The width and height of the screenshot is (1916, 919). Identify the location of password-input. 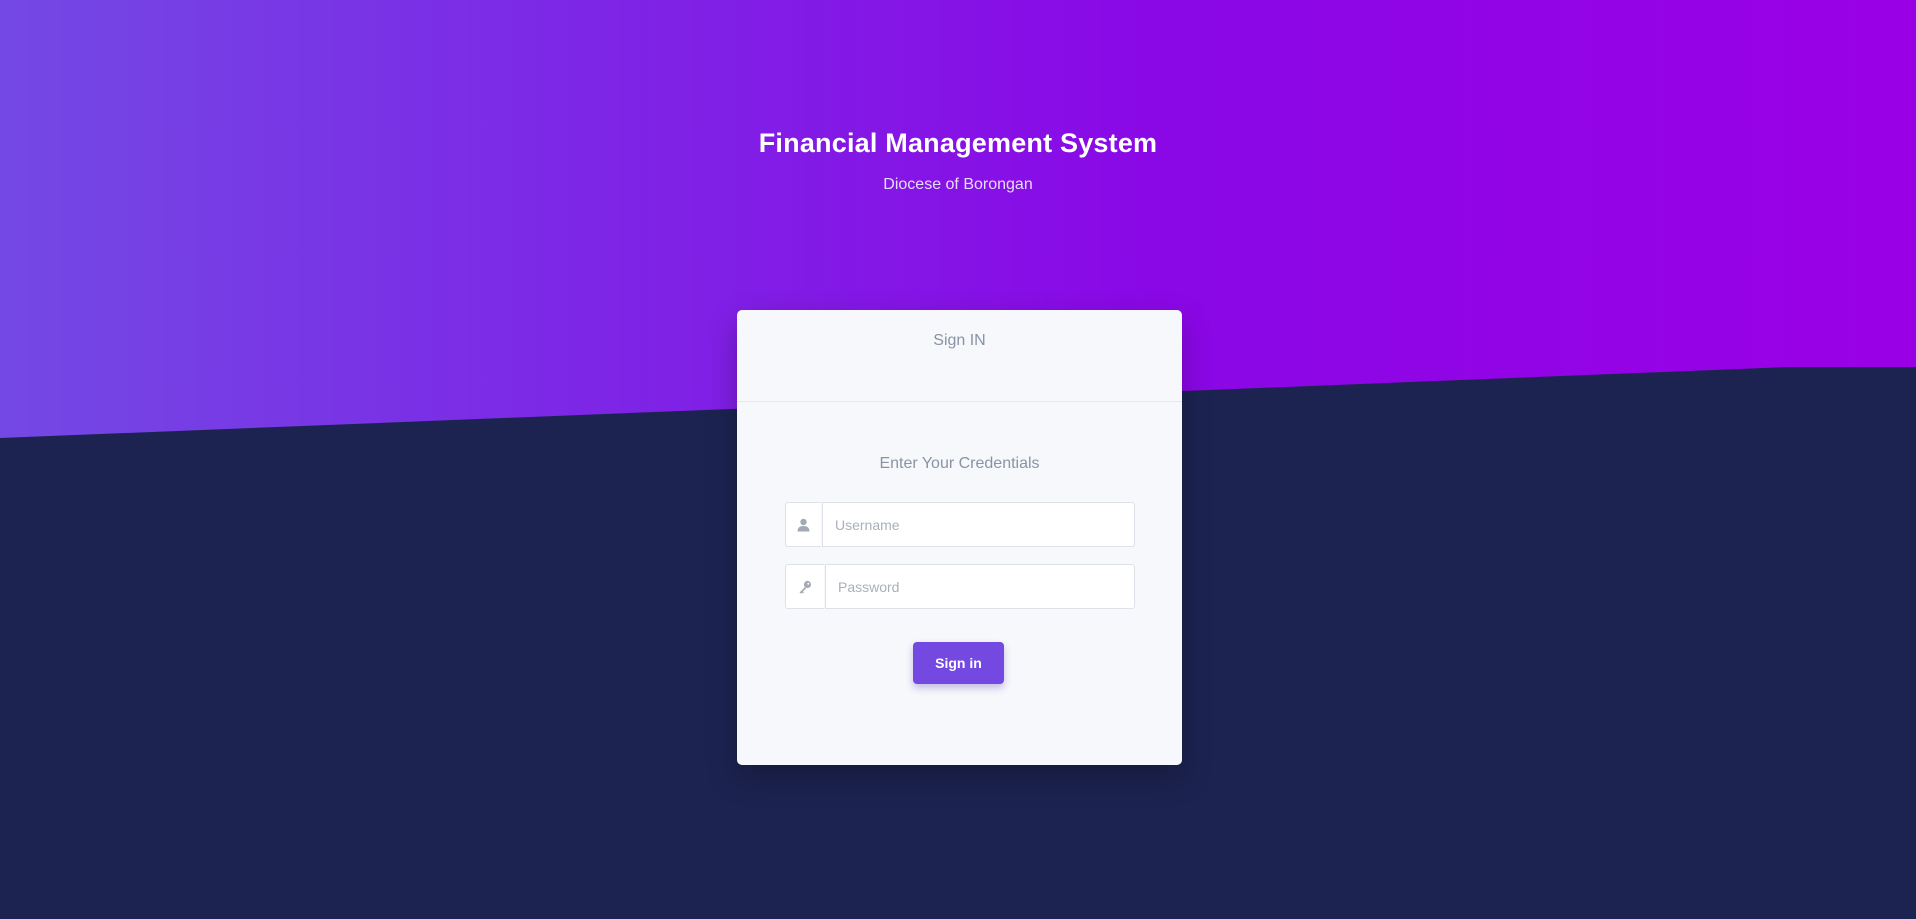
(980, 586).